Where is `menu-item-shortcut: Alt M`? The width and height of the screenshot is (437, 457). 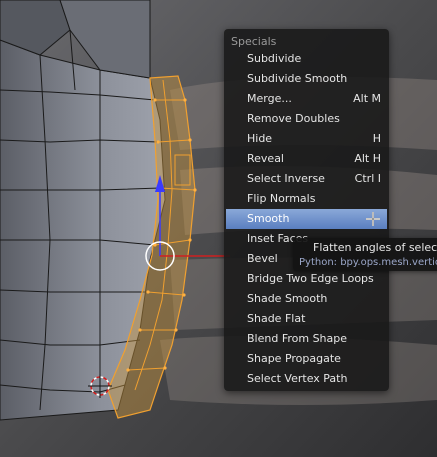 menu-item-shortcut: Alt M is located at coordinates (367, 98).